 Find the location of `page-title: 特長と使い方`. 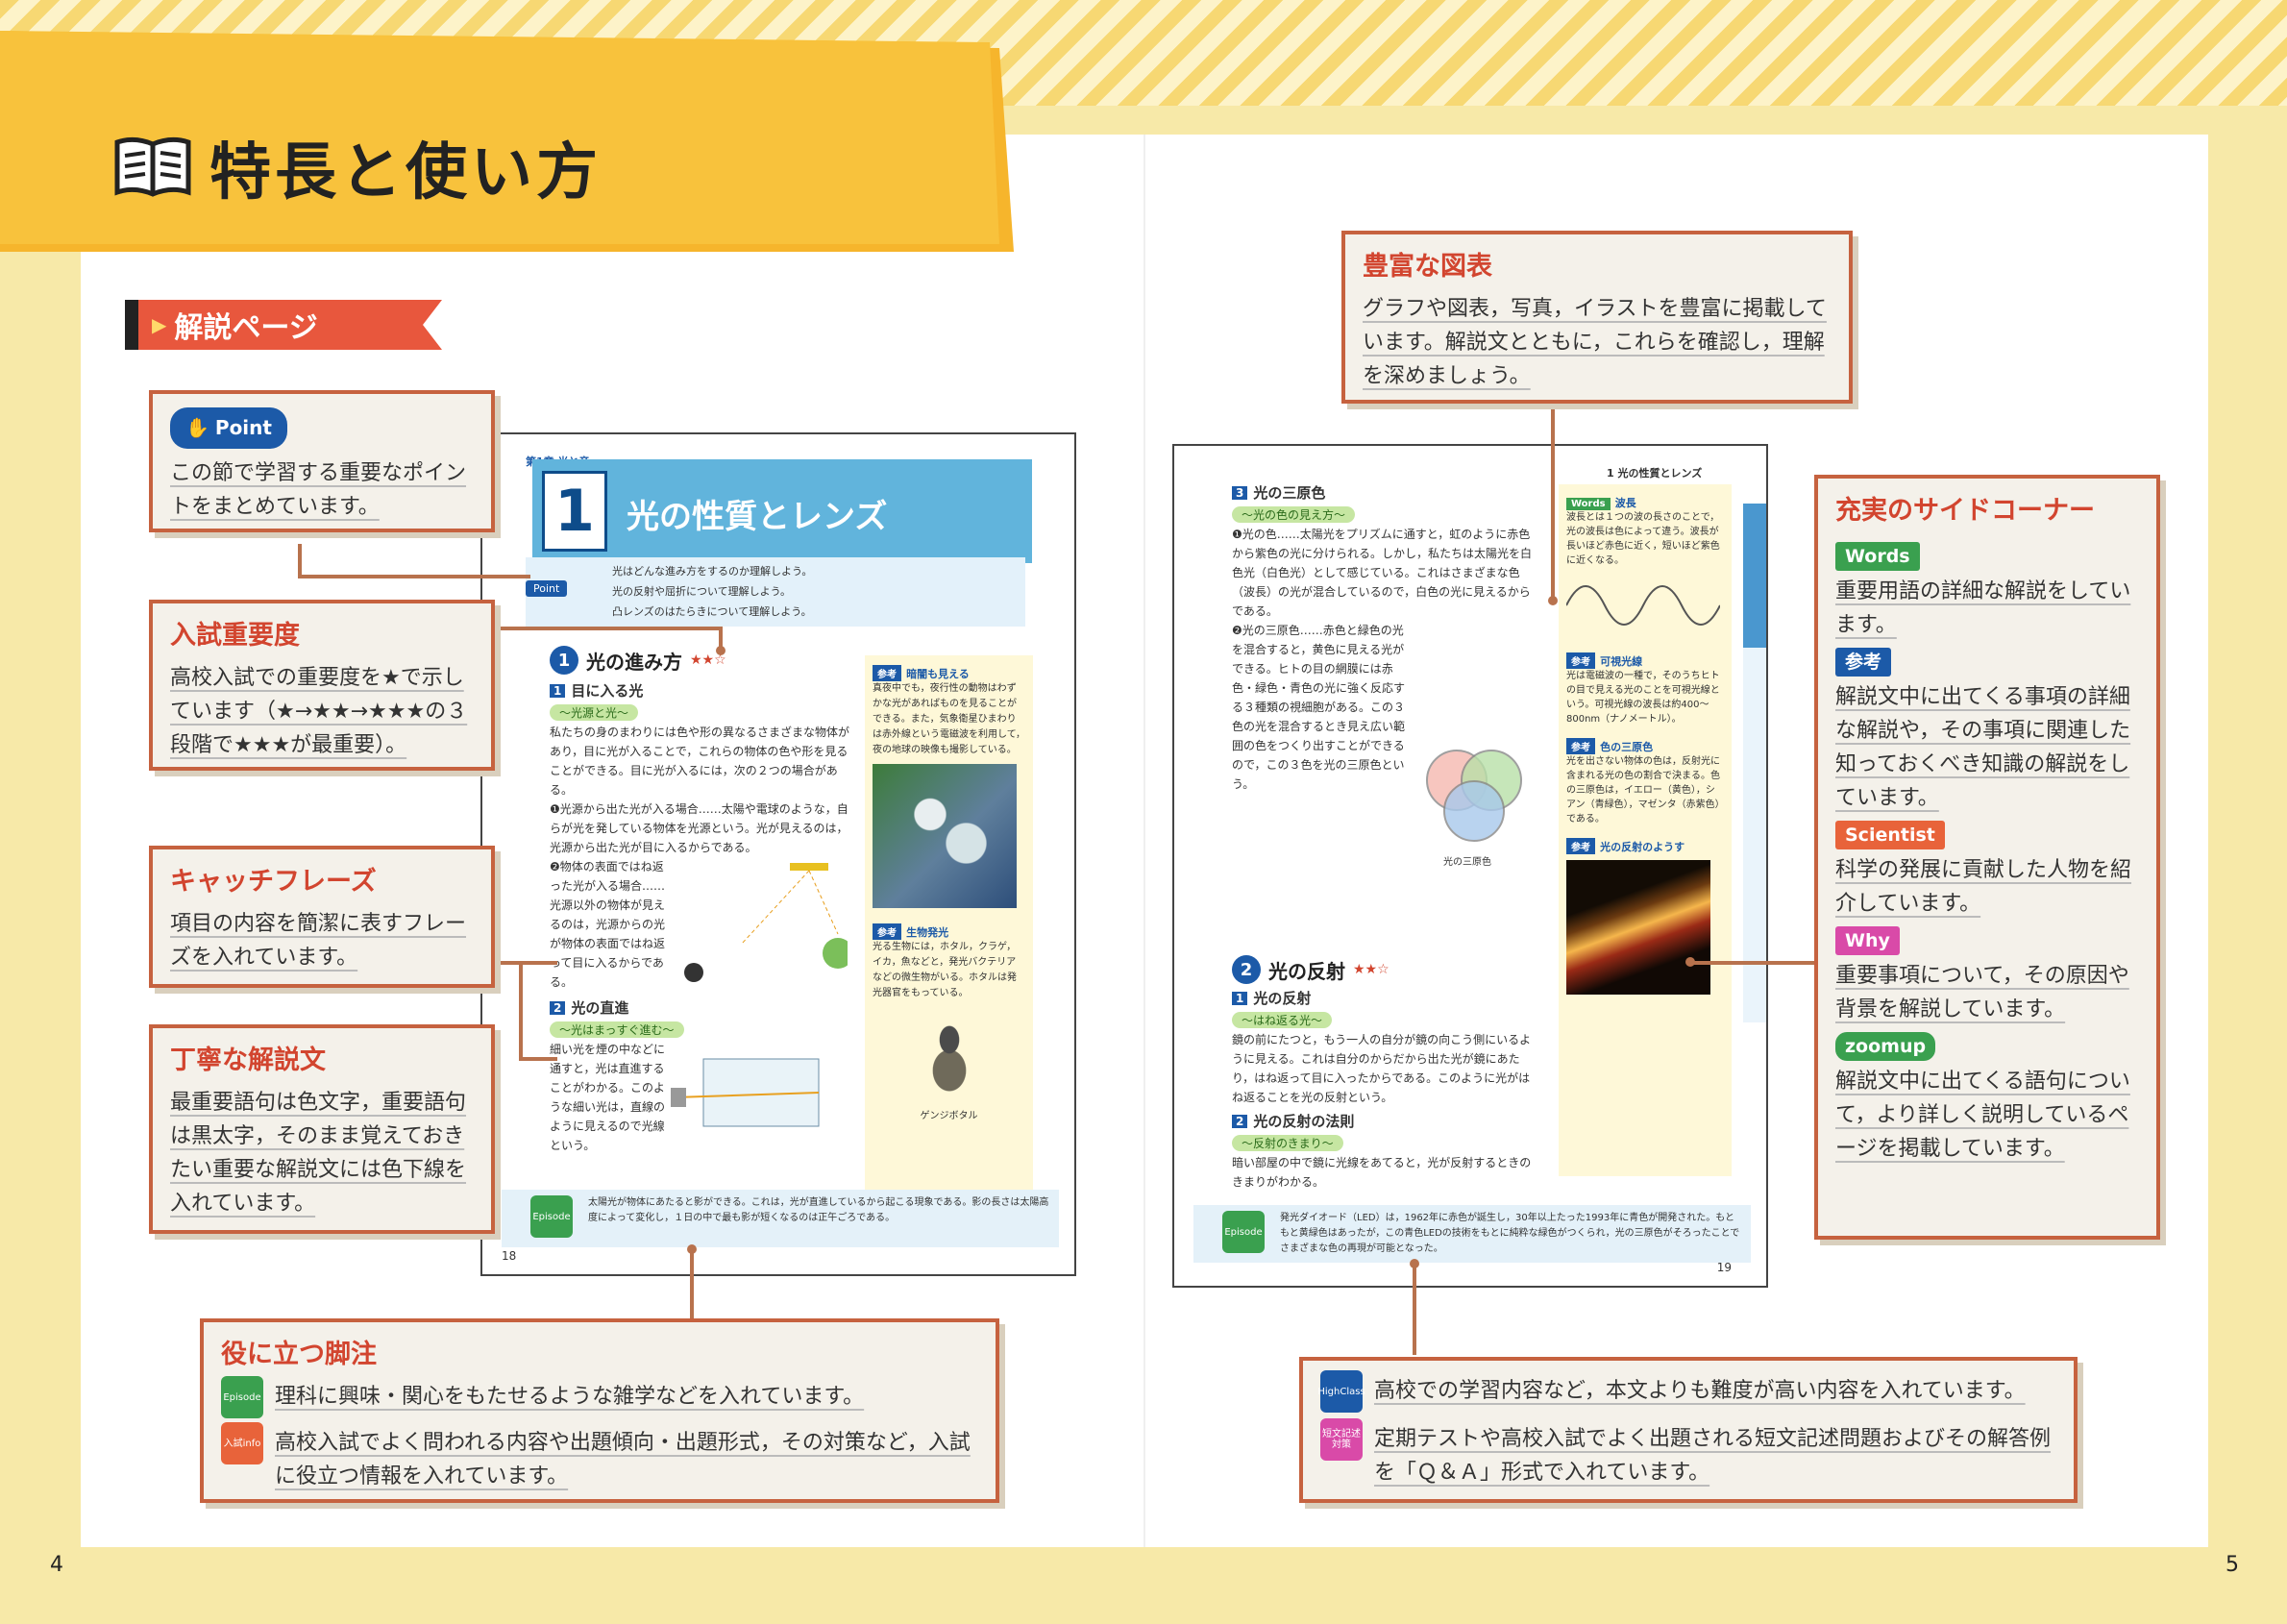

page-title: 特長と使い方 is located at coordinates (358, 167).